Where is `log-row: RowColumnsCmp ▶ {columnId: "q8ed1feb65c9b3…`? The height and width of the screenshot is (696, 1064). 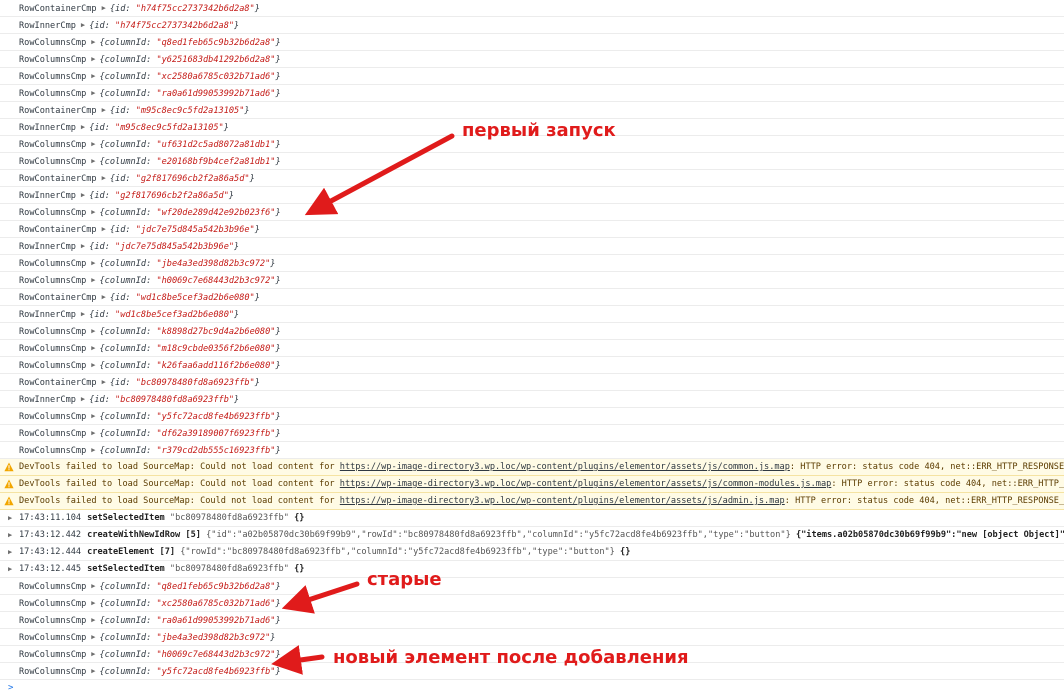
log-row: RowColumnsCmp ▶ {columnId: "q8ed1feb65c9b3… is located at coordinates (532, 42).